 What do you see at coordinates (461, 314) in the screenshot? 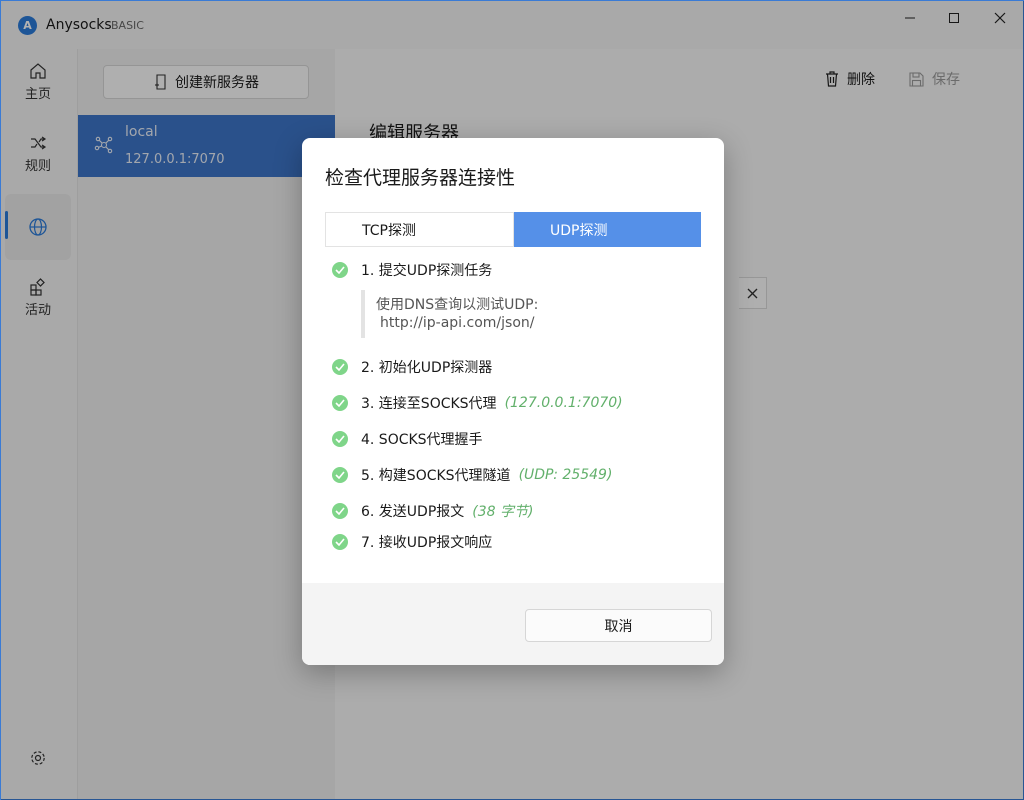
I see `step-detail: 使用DNS查询以测试UDP: http://ip-api.com/json/` at bounding box center [461, 314].